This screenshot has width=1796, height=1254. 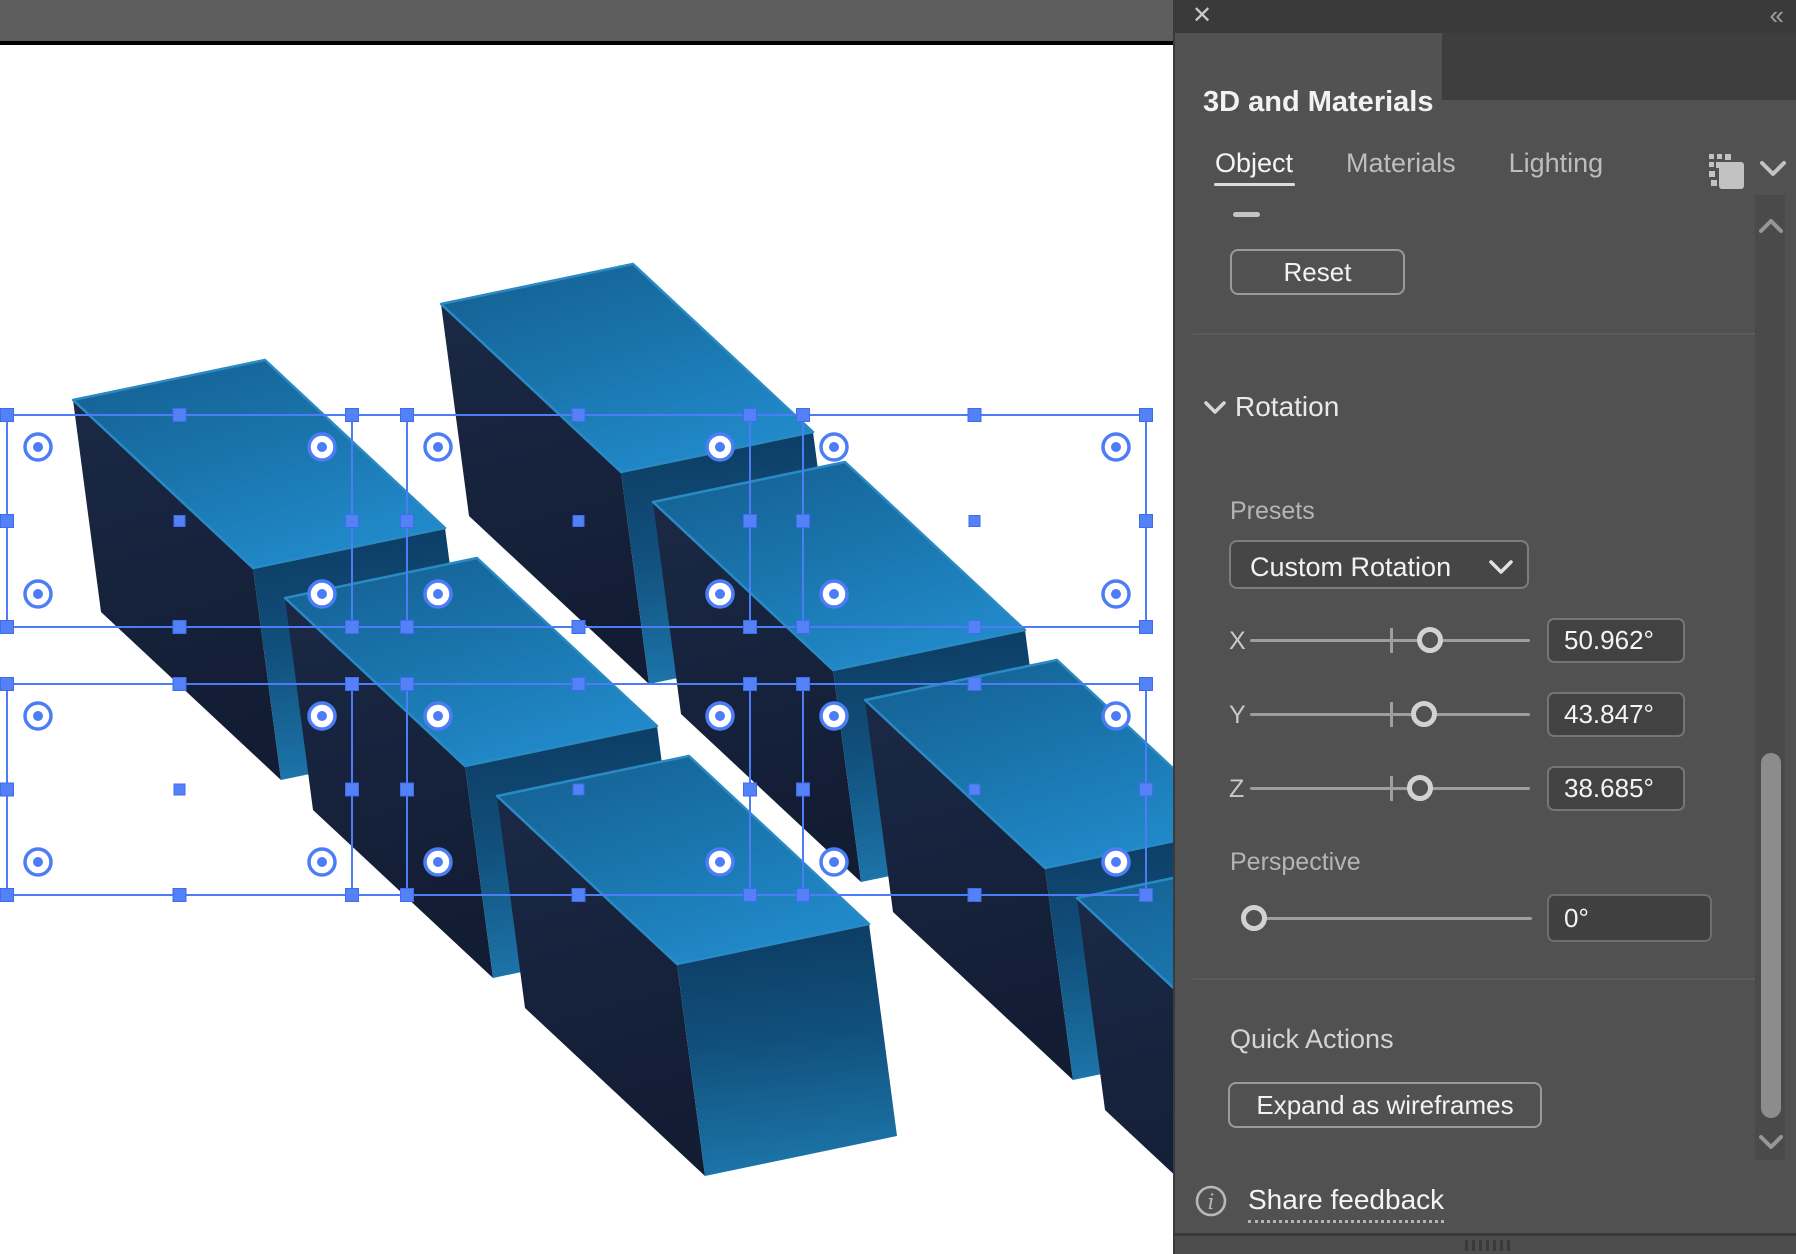 What do you see at coordinates (1489, 1245) in the screenshot?
I see `resize-grip-icon` at bounding box center [1489, 1245].